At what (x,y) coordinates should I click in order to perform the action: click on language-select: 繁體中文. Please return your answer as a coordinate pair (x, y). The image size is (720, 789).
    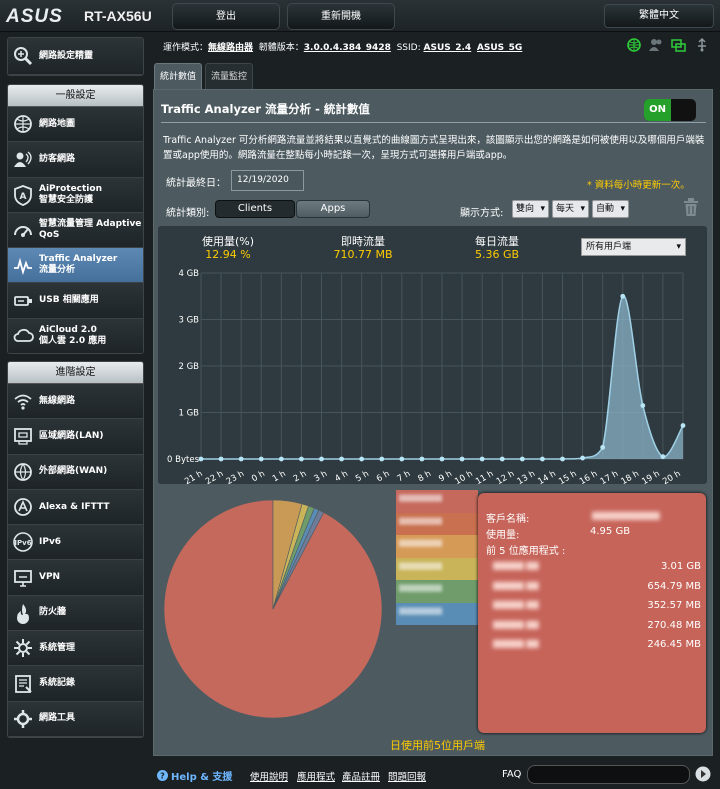
    Looking at the image, I should click on (659, 16).